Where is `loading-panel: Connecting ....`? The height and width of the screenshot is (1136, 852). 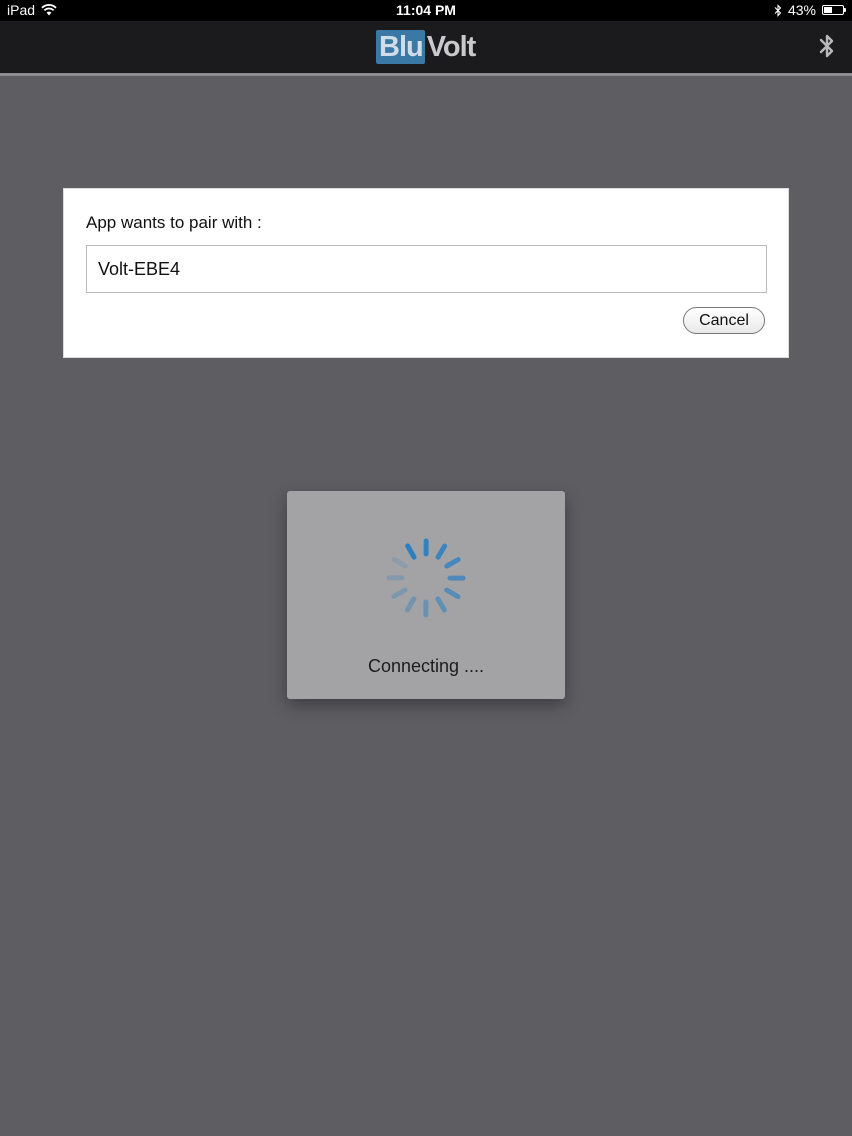 loading-panel: Connecting .... is located at coordinates (426, 595).